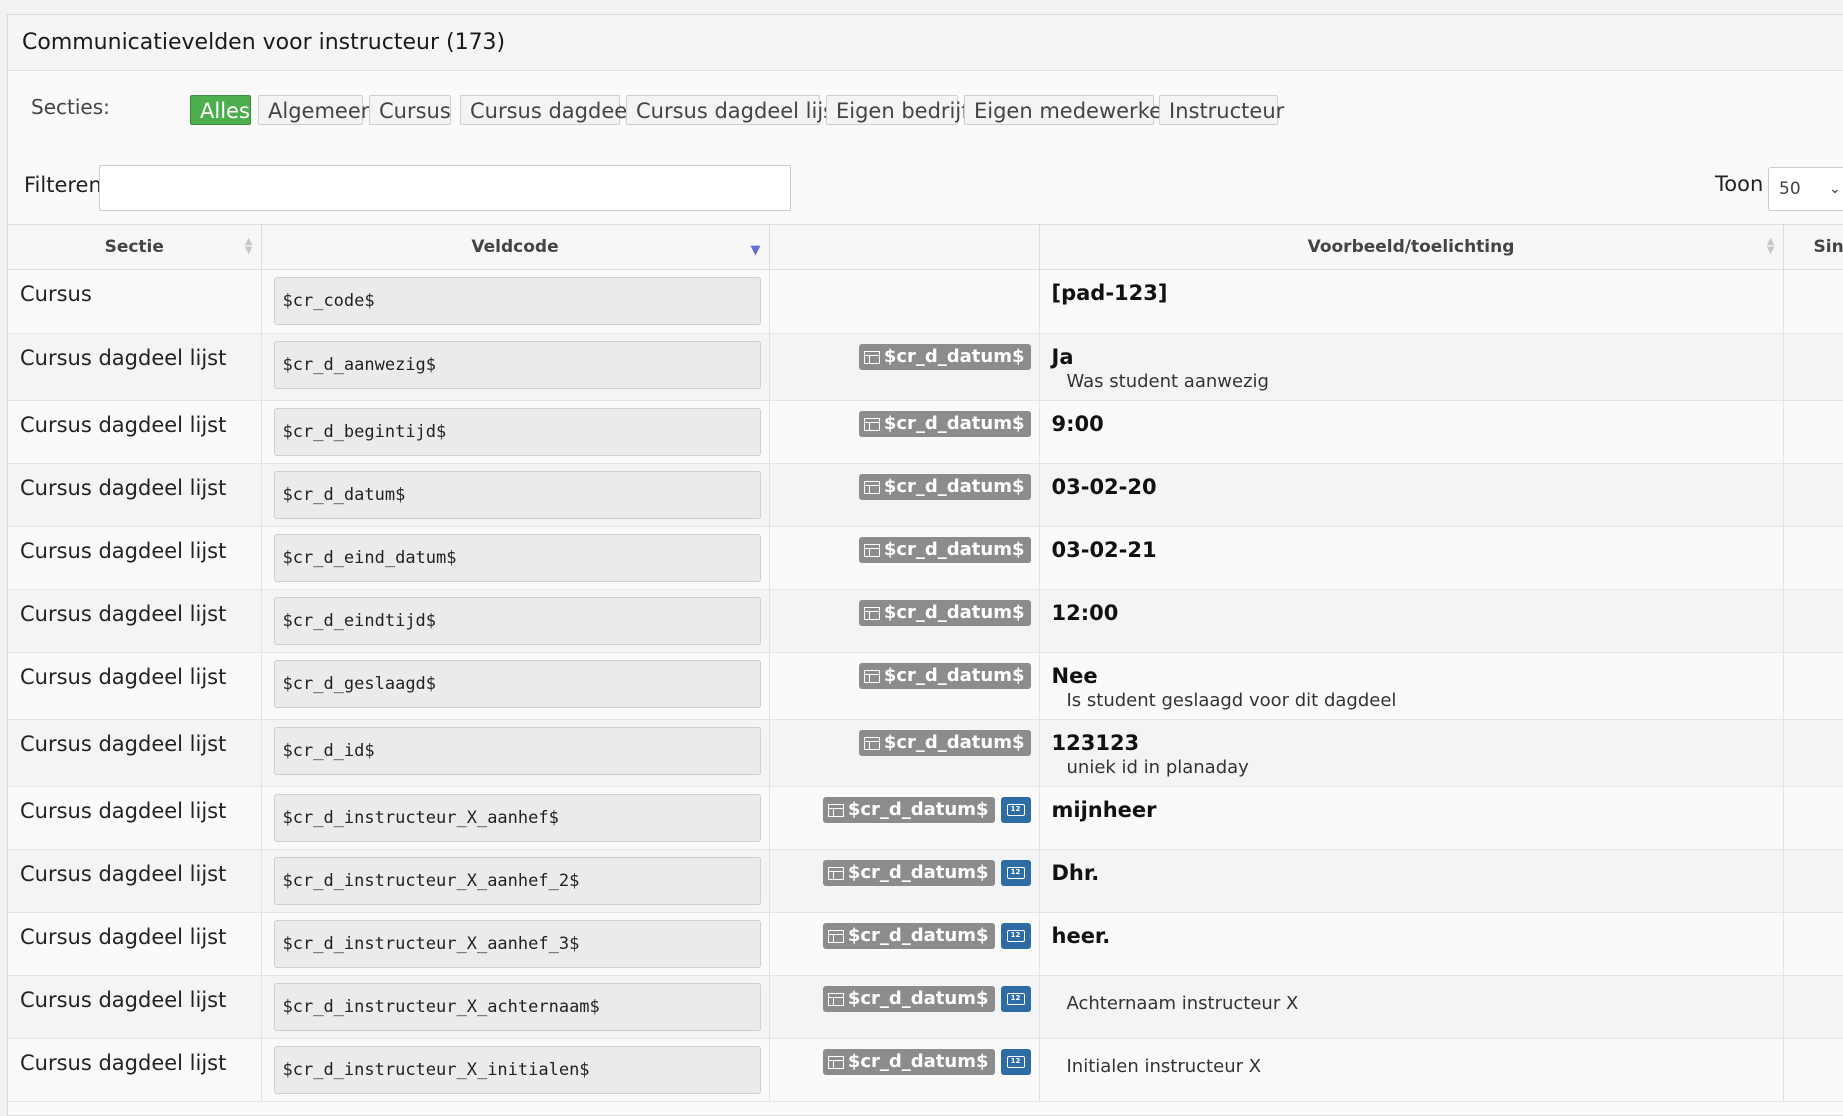 The image size is (1843, 1116). Describe the element at coordinates (517, 881) in the screenshot. I see `field-code-input: $cr_d_instructeur_X_aanhef_2$` at that location.